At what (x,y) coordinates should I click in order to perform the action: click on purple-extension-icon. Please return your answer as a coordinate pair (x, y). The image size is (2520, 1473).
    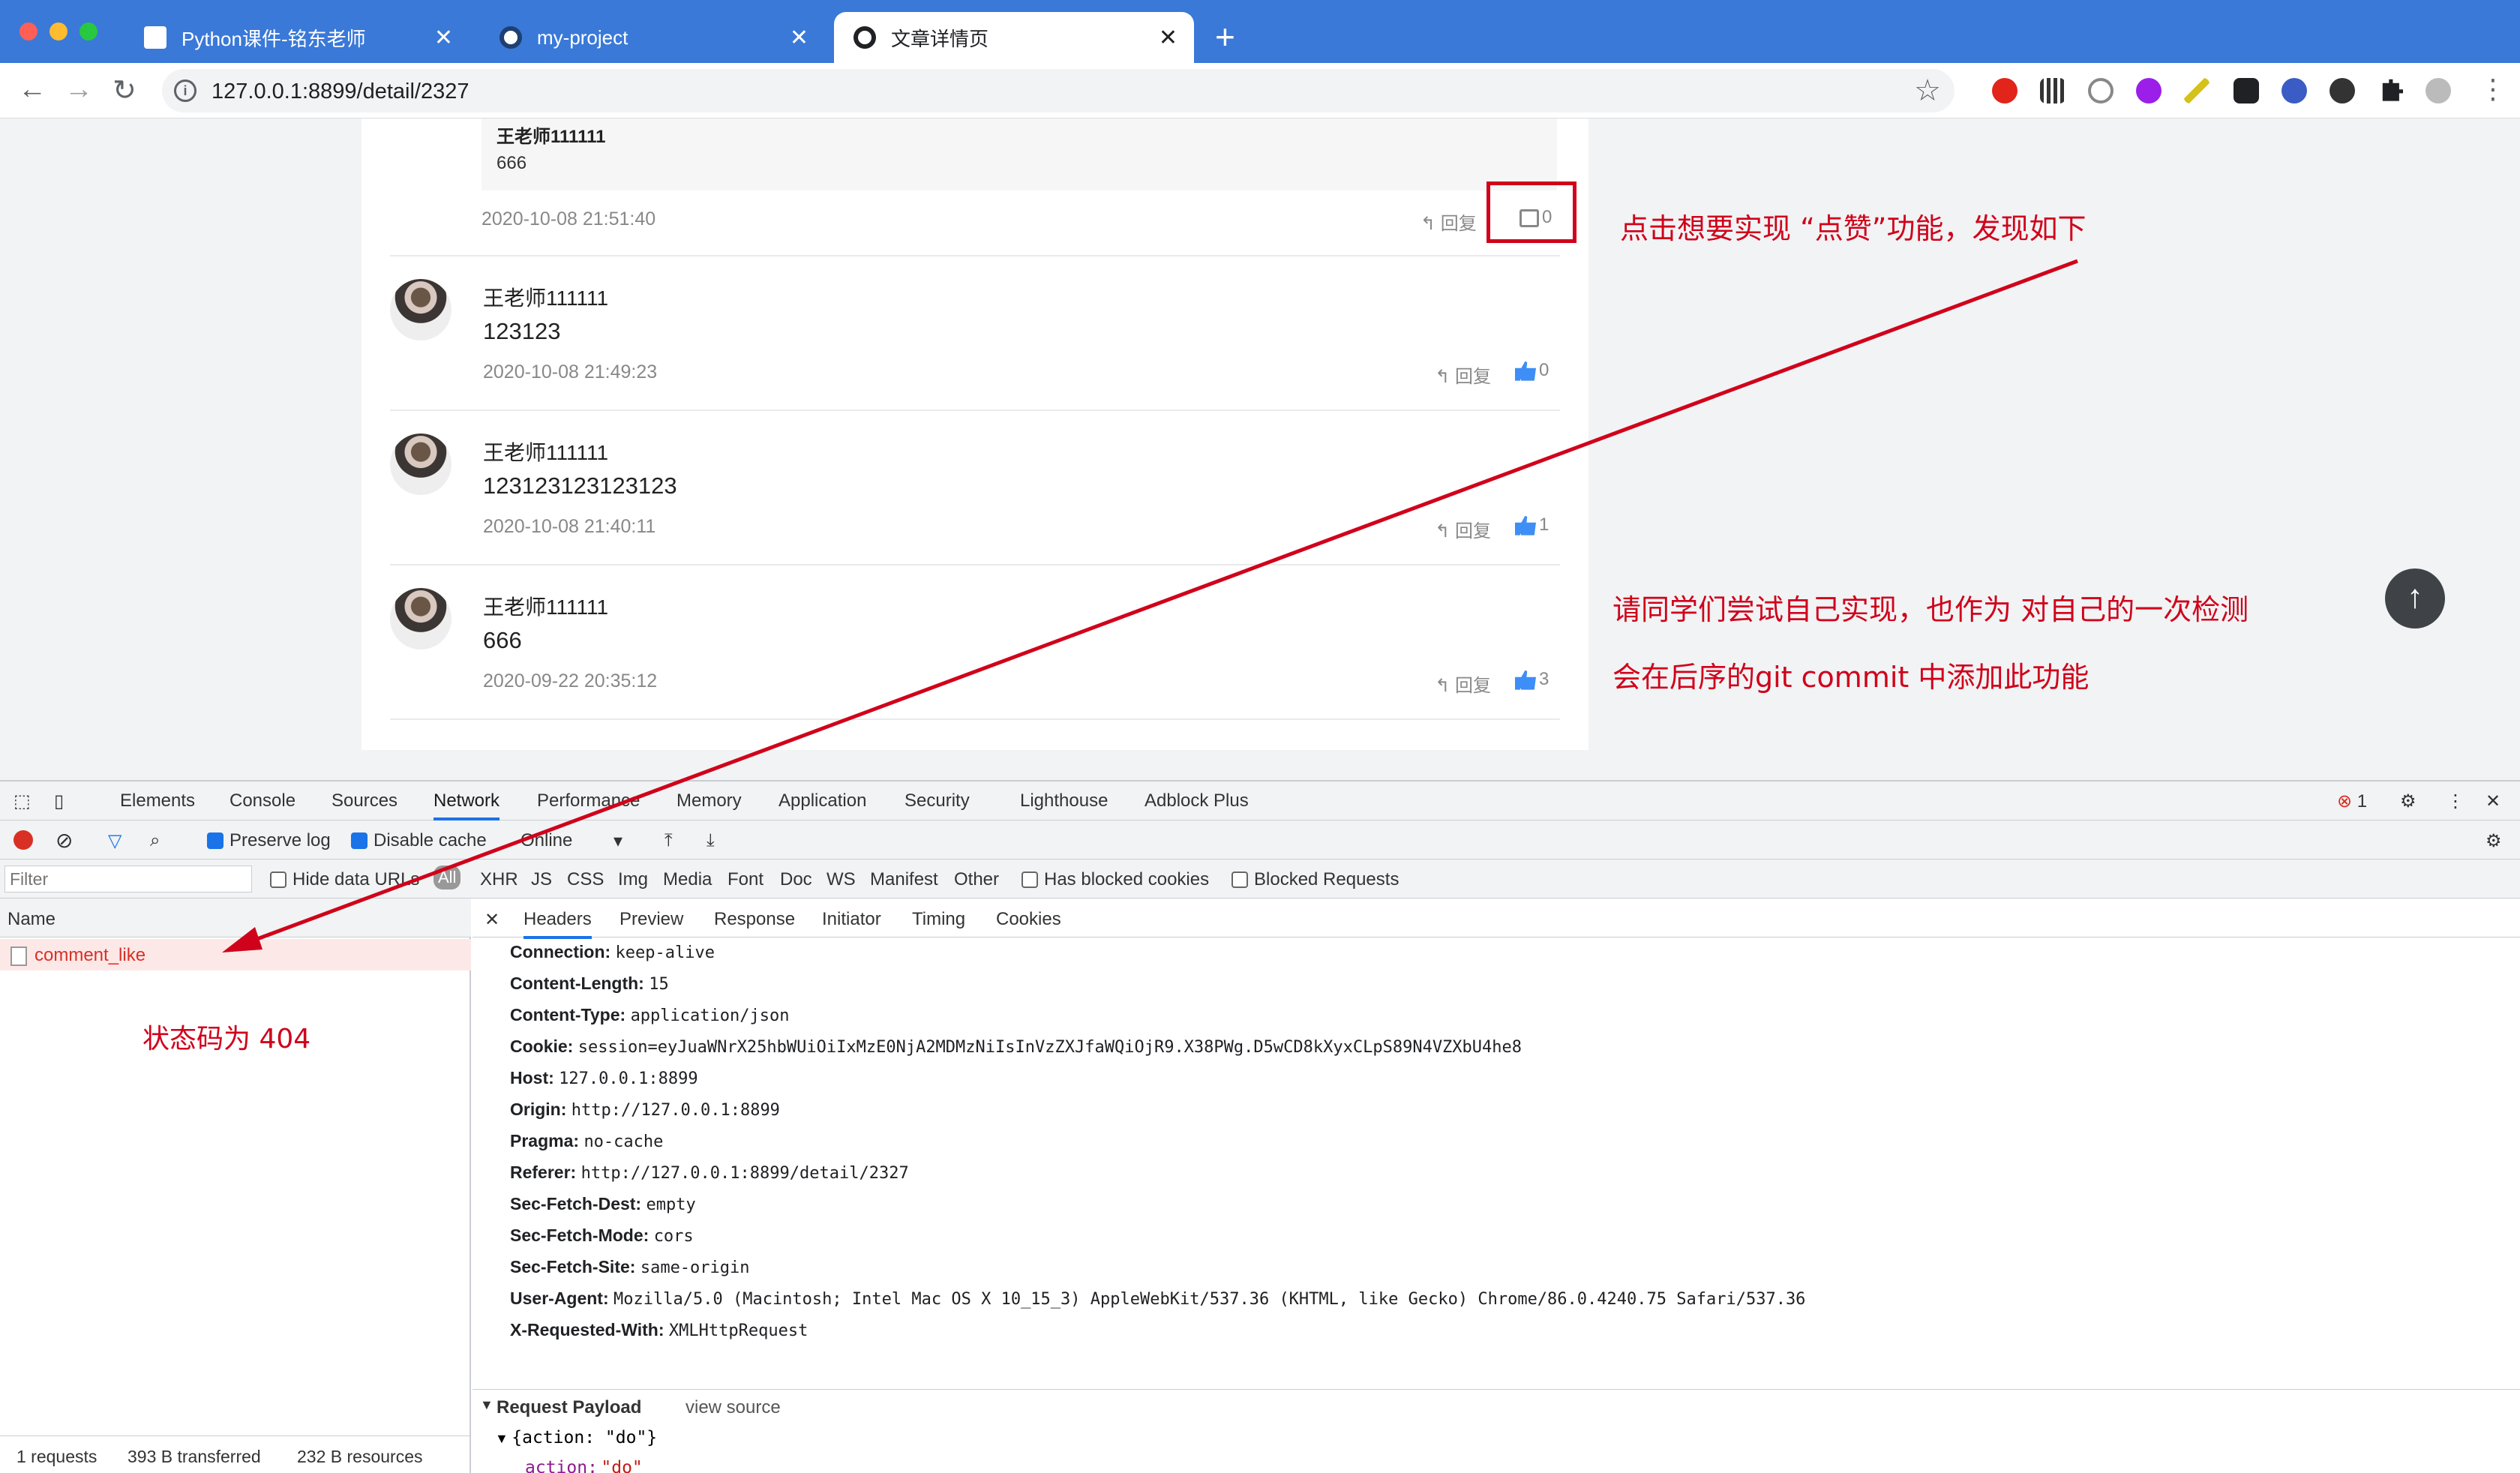
    Looking at the image, I should click on (2149, 91).